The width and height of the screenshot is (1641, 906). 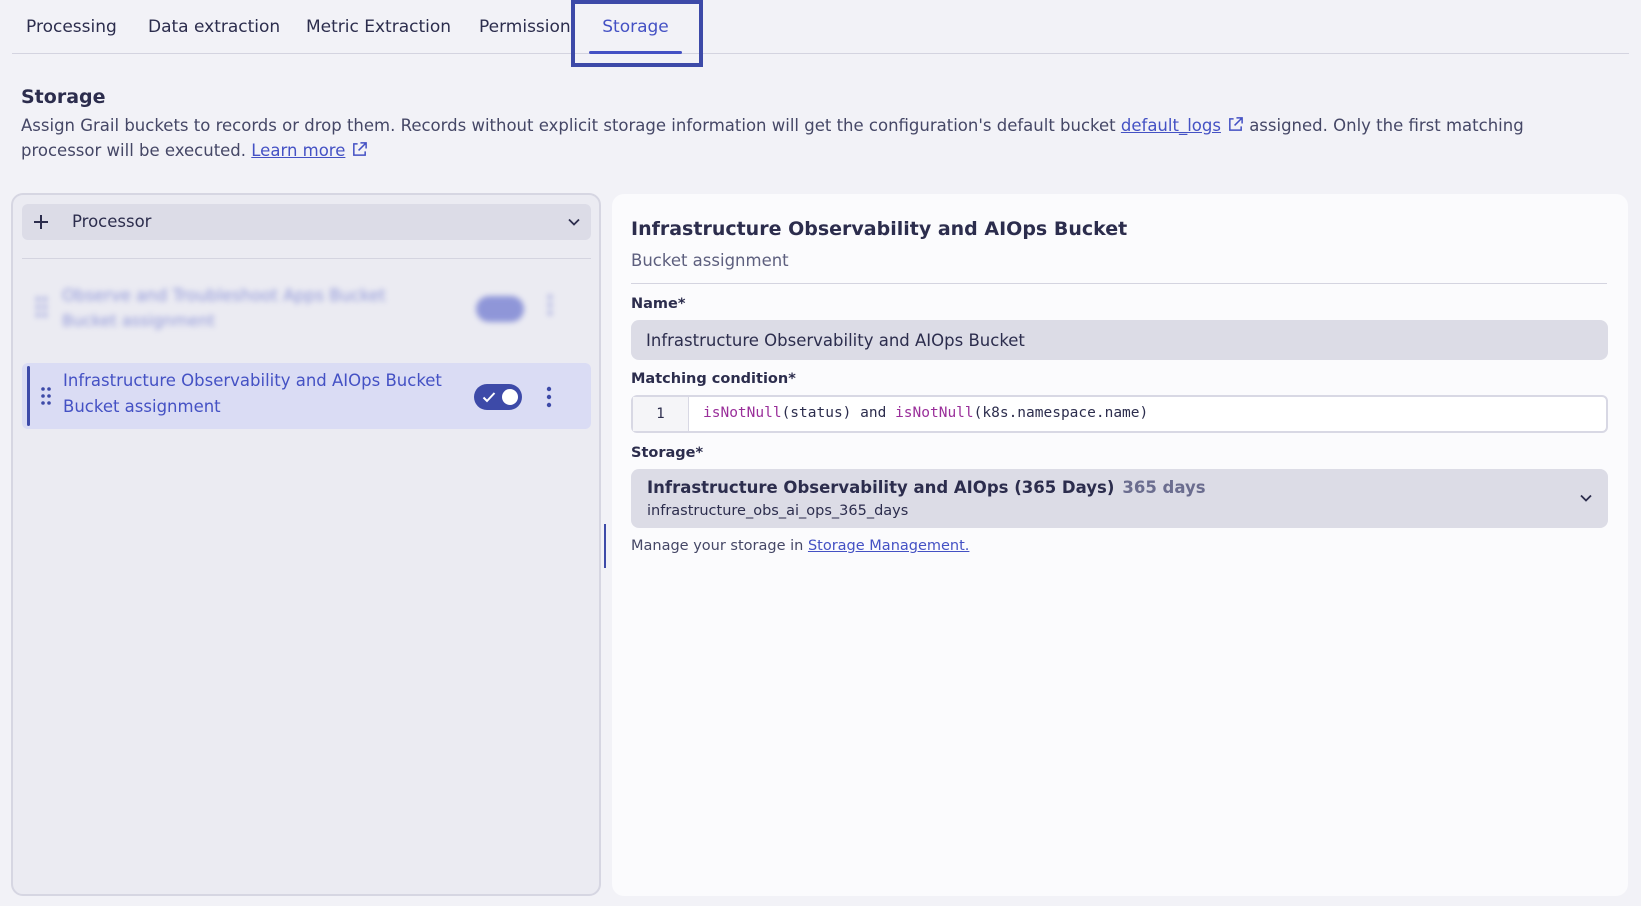 I want to click on panel-resize-handle, so click(x=605, y=546).